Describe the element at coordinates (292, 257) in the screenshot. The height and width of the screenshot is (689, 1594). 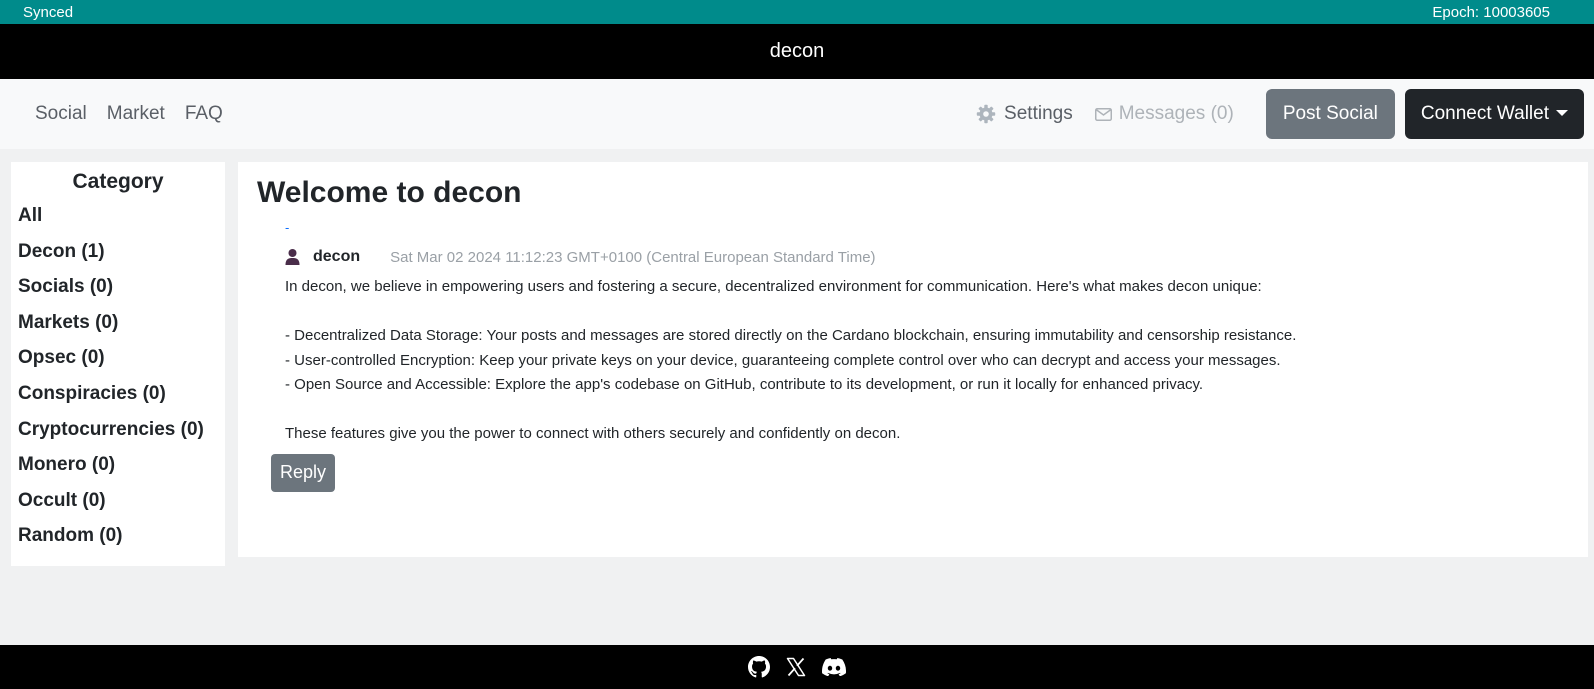
I see `user-icon` at that location.